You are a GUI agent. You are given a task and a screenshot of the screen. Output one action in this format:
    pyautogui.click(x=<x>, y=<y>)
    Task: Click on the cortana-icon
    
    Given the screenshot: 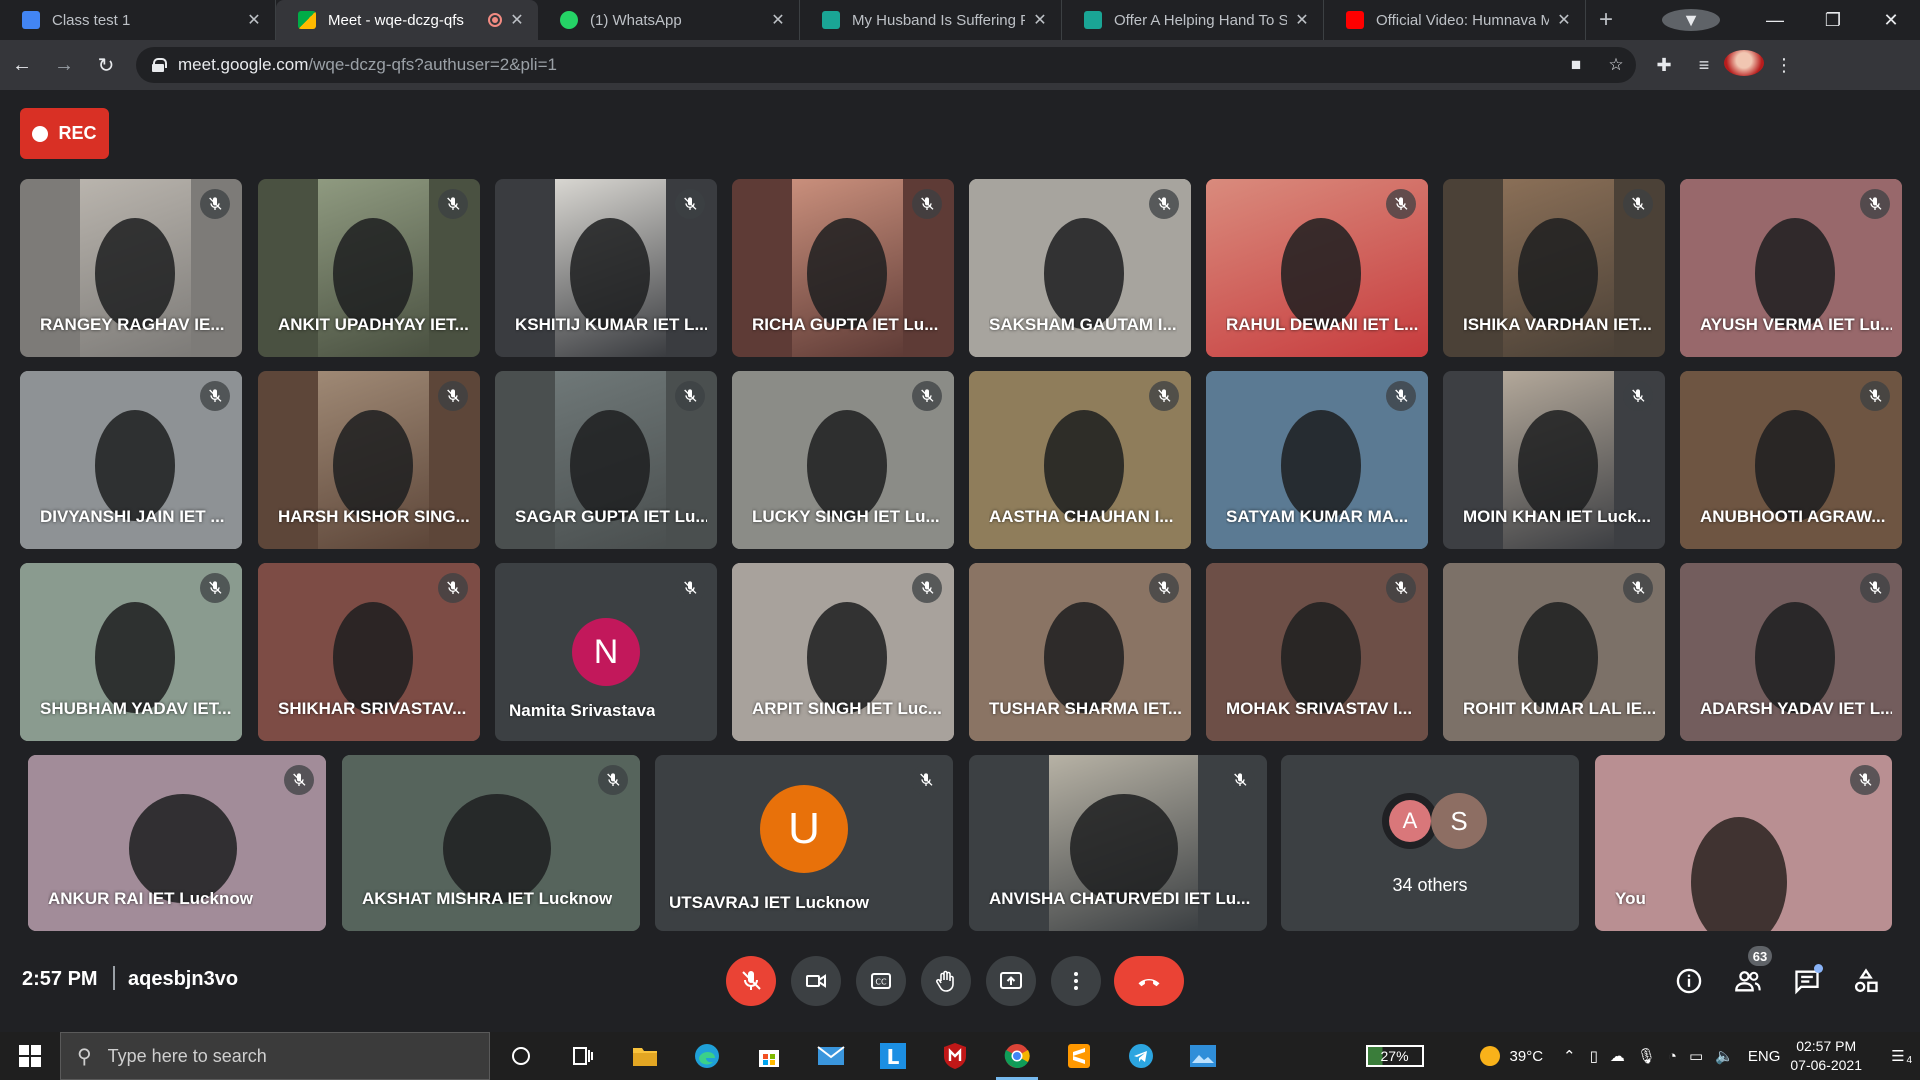 What is the action you would take?
    pyautogui.click(x=521, y=1056)
    